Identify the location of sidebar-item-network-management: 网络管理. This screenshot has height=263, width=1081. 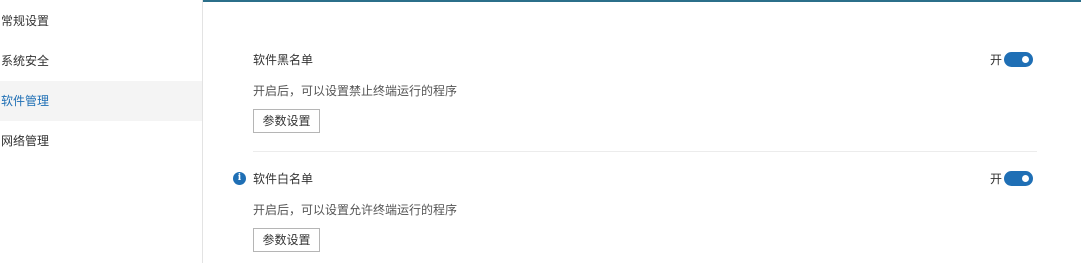
(101, 141).